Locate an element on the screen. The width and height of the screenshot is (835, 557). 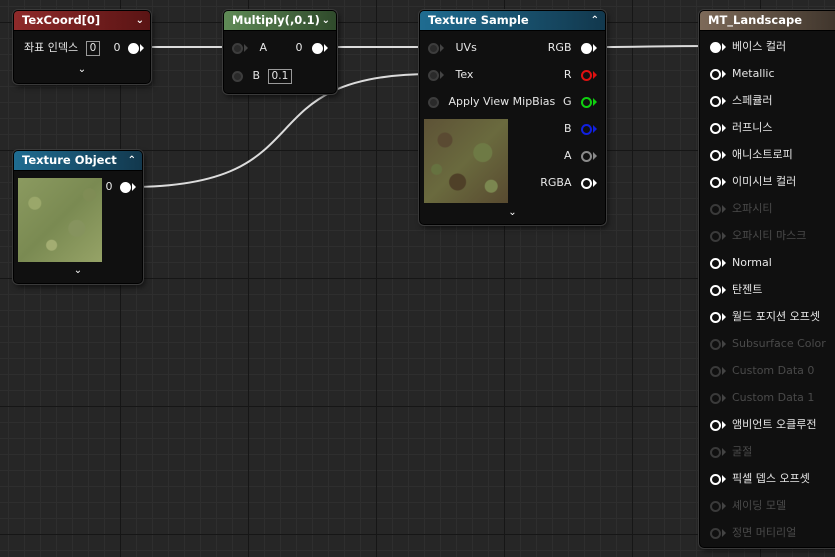
material-input-pin-row: 이미시브 컬러 is located at coordinates (753, 182).